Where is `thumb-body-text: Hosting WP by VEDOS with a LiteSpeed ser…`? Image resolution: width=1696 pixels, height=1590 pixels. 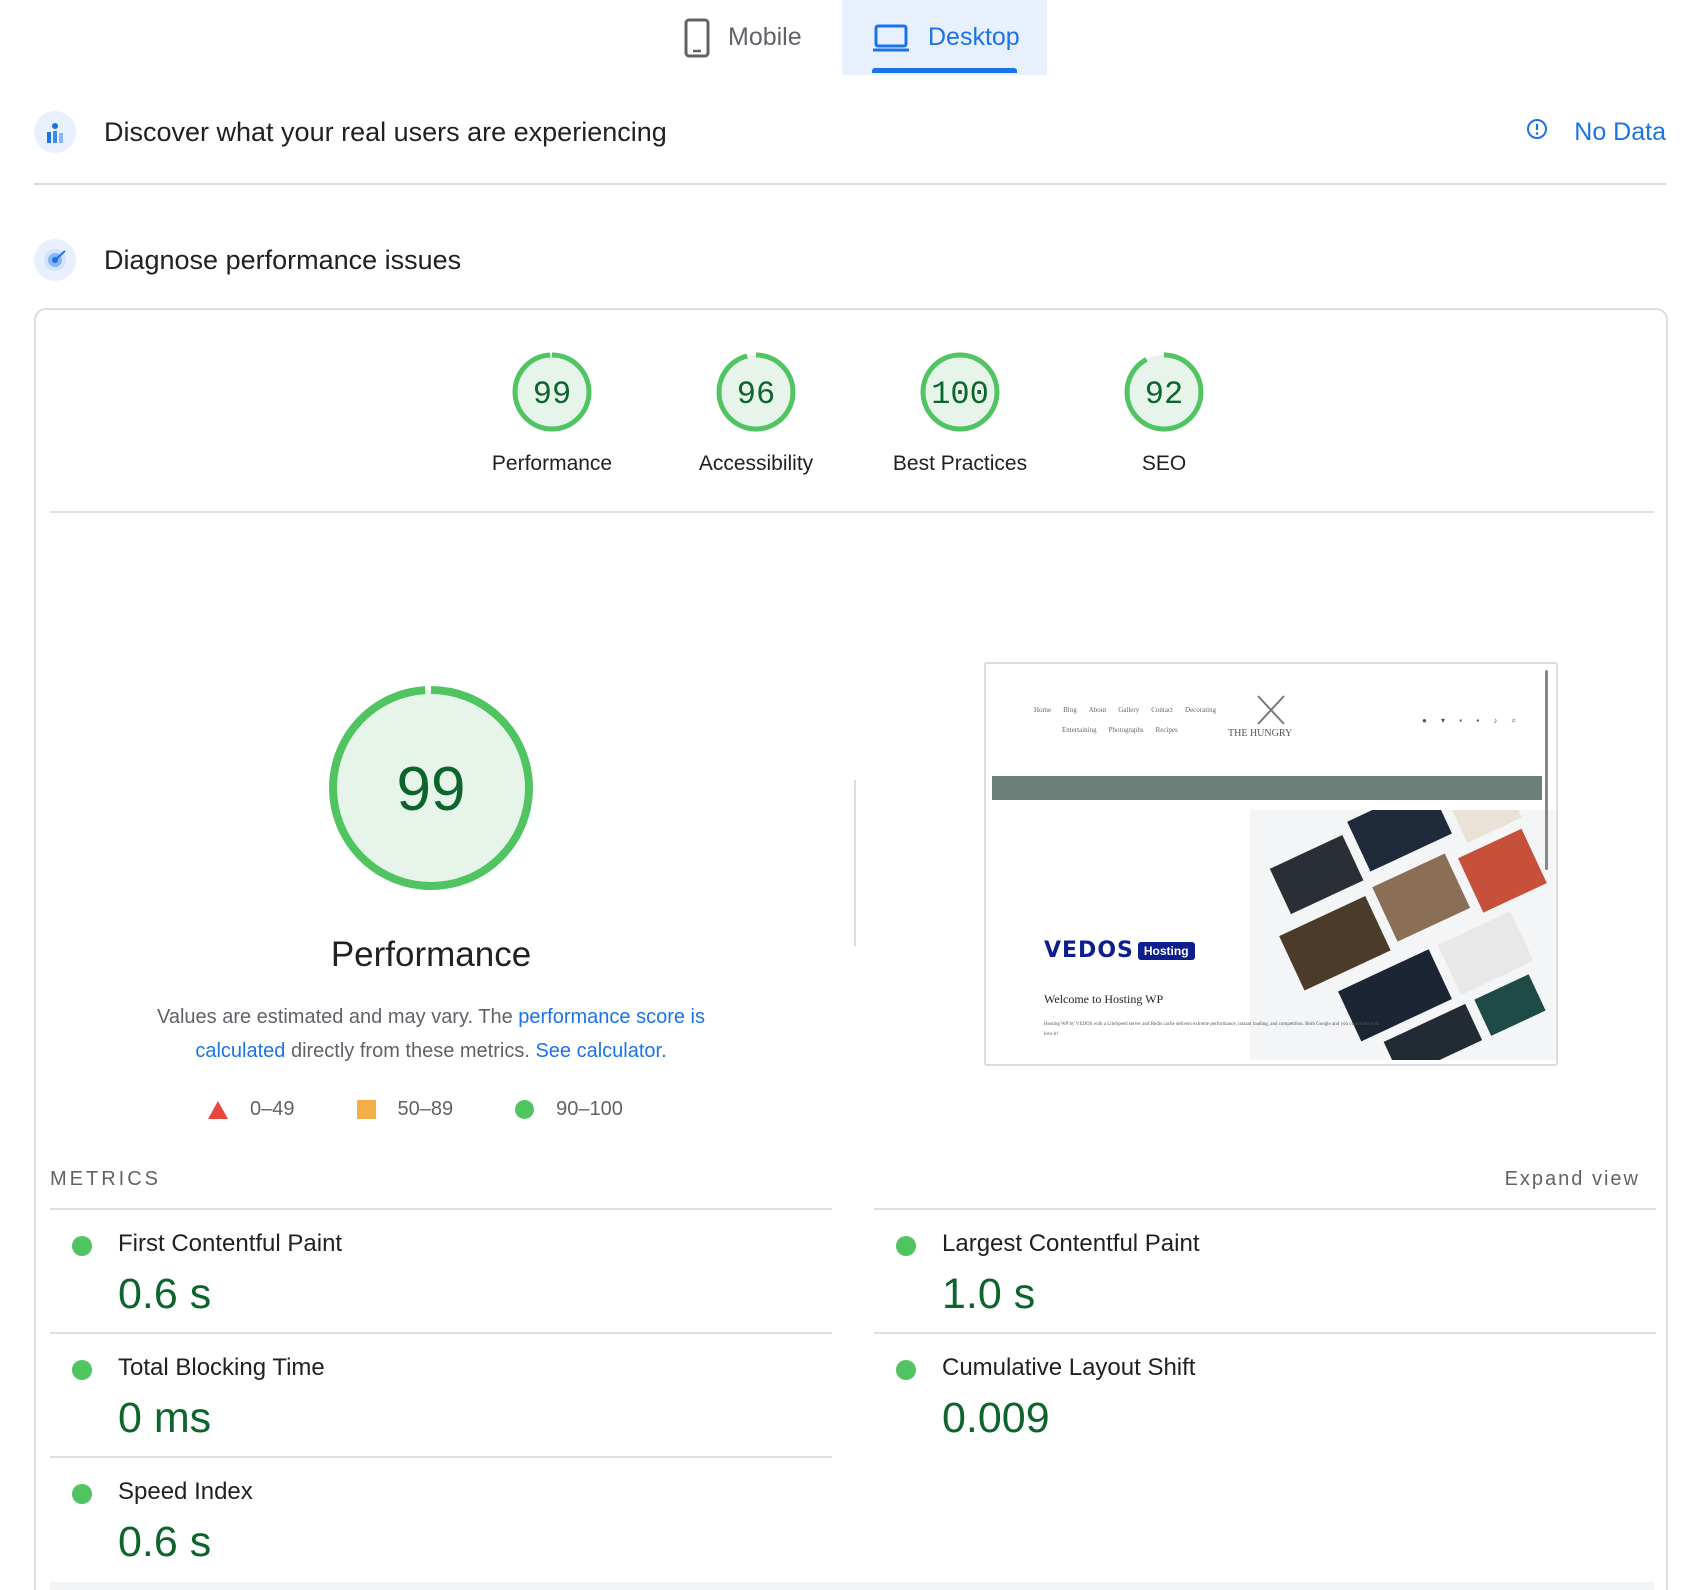 thumb-body-text: Hosting WP by VEDOS with a LiteSpeed ser… is located at coordinates (1211, 1029).